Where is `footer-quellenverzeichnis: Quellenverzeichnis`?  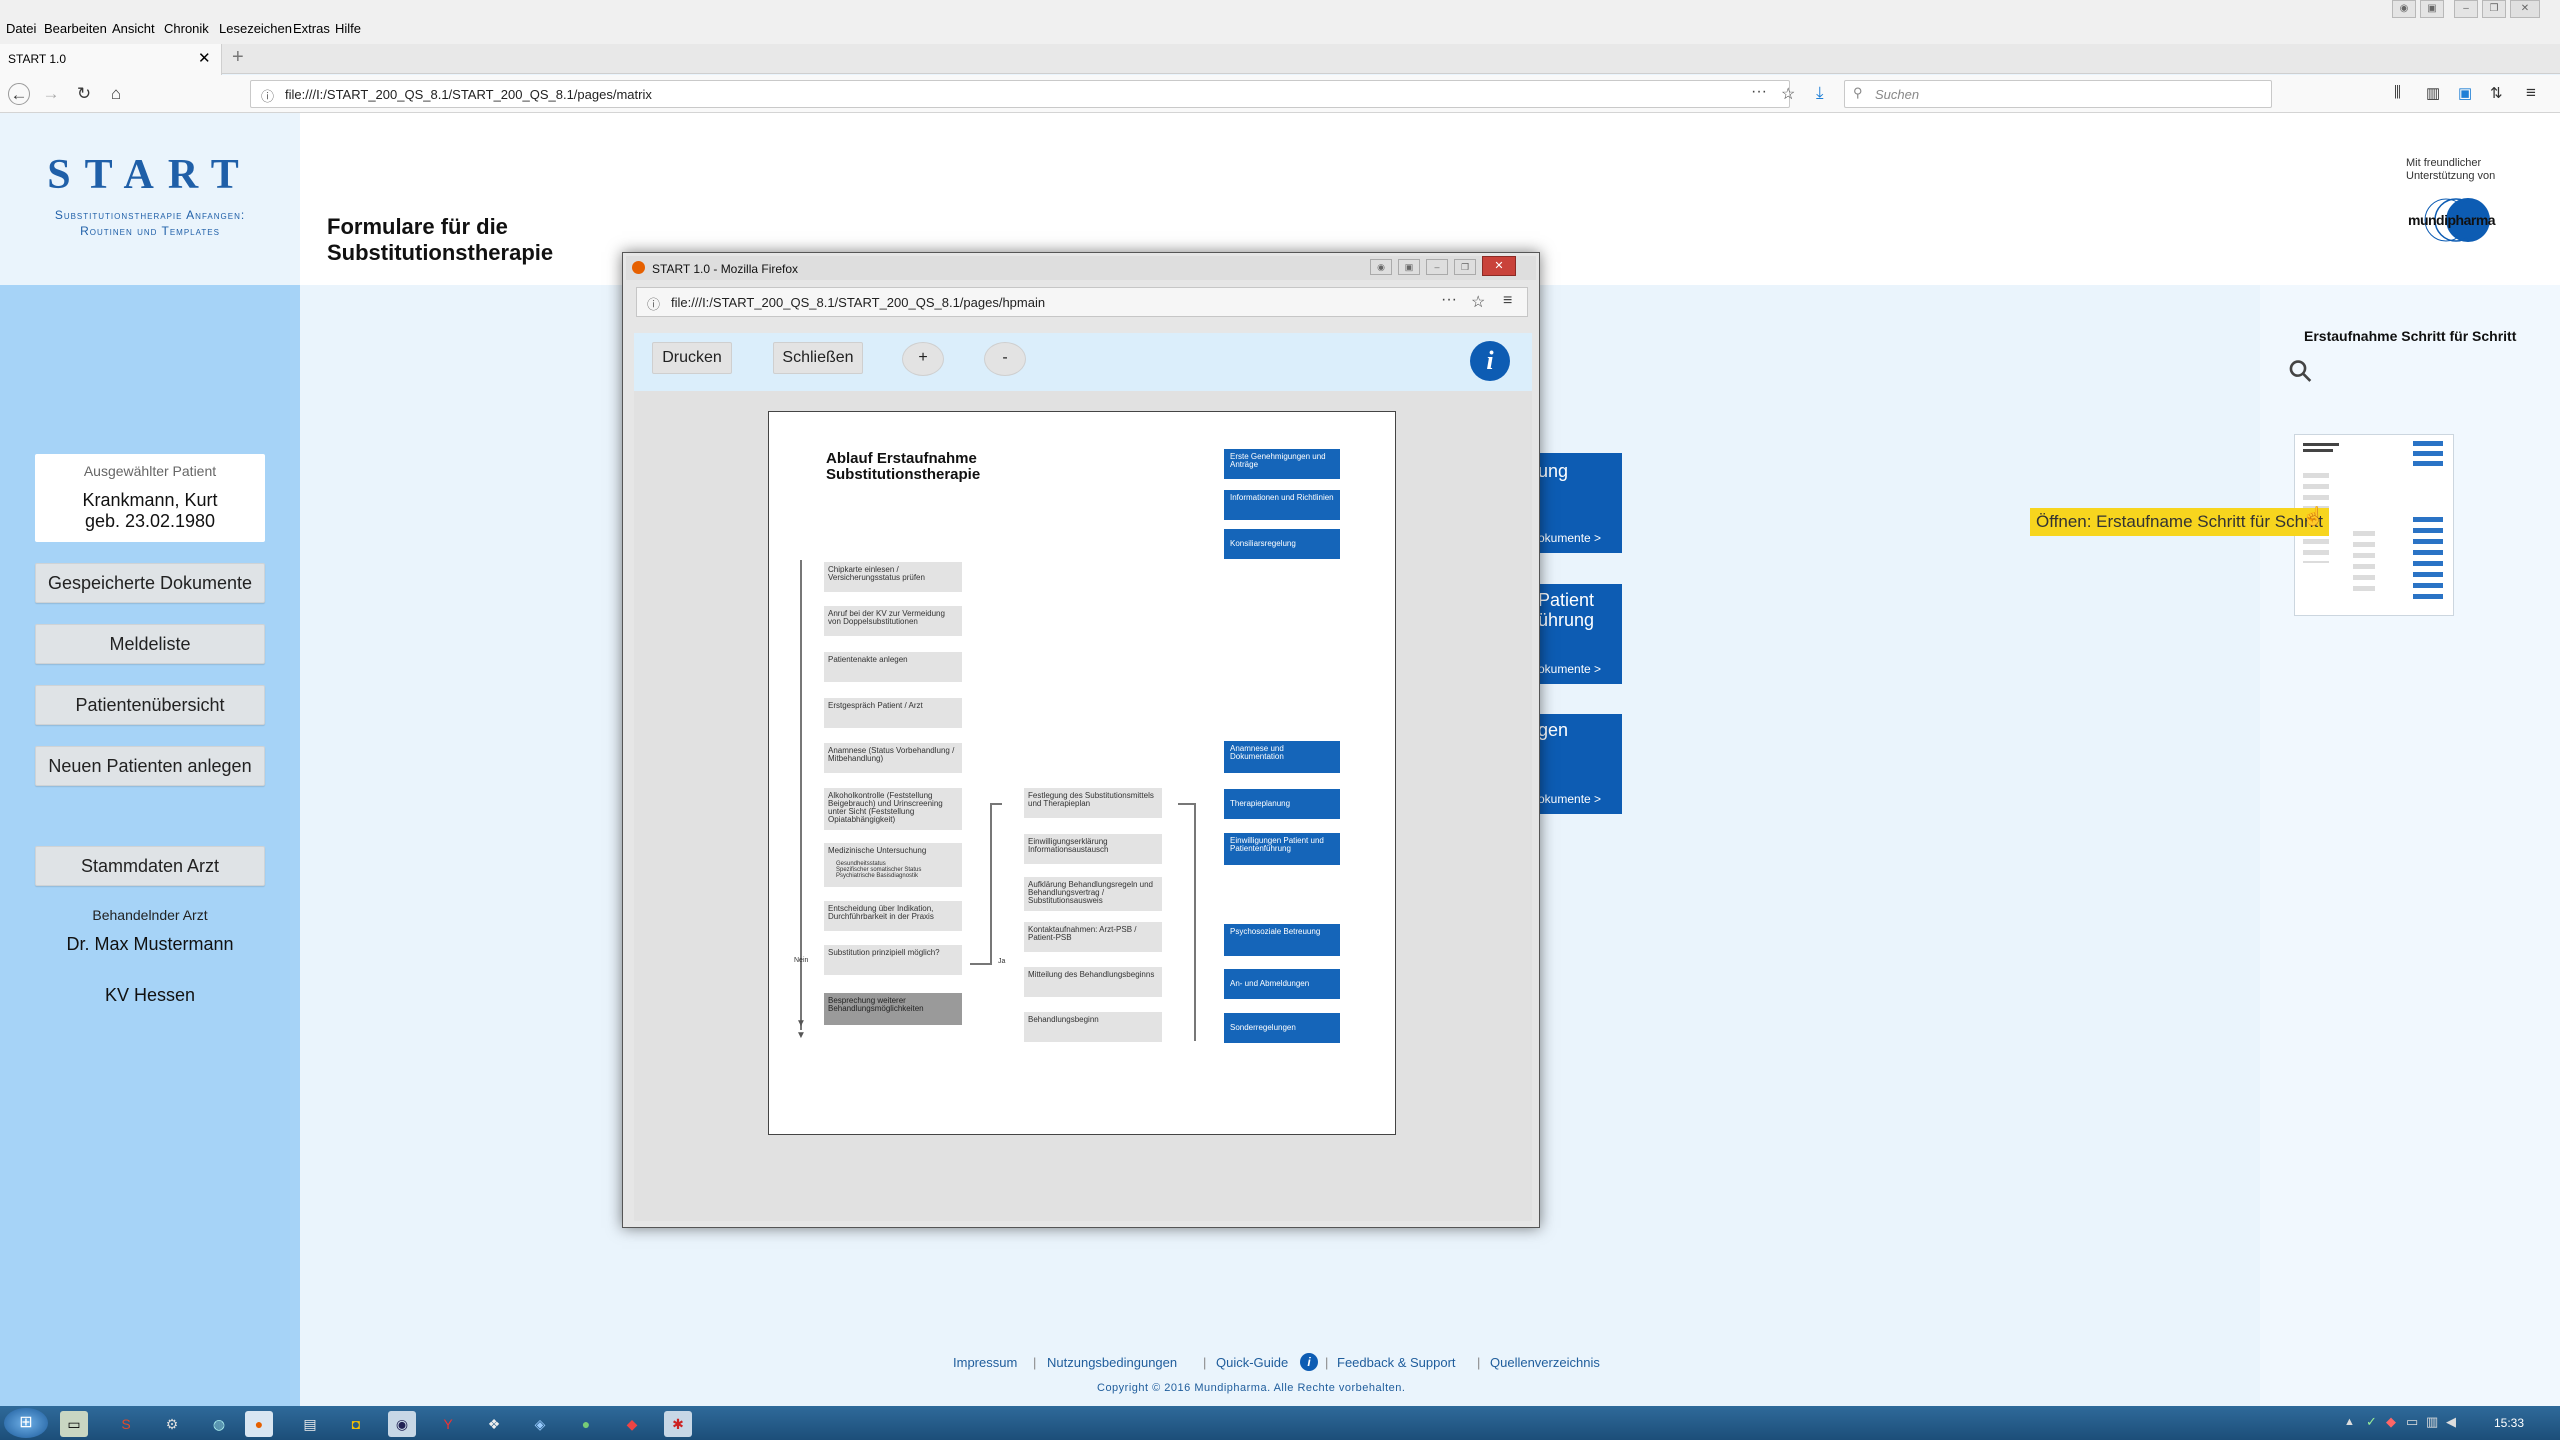
footer-quellenverzeichnis: Quellenverzeichnis is located at coordinates (1545, 1362).